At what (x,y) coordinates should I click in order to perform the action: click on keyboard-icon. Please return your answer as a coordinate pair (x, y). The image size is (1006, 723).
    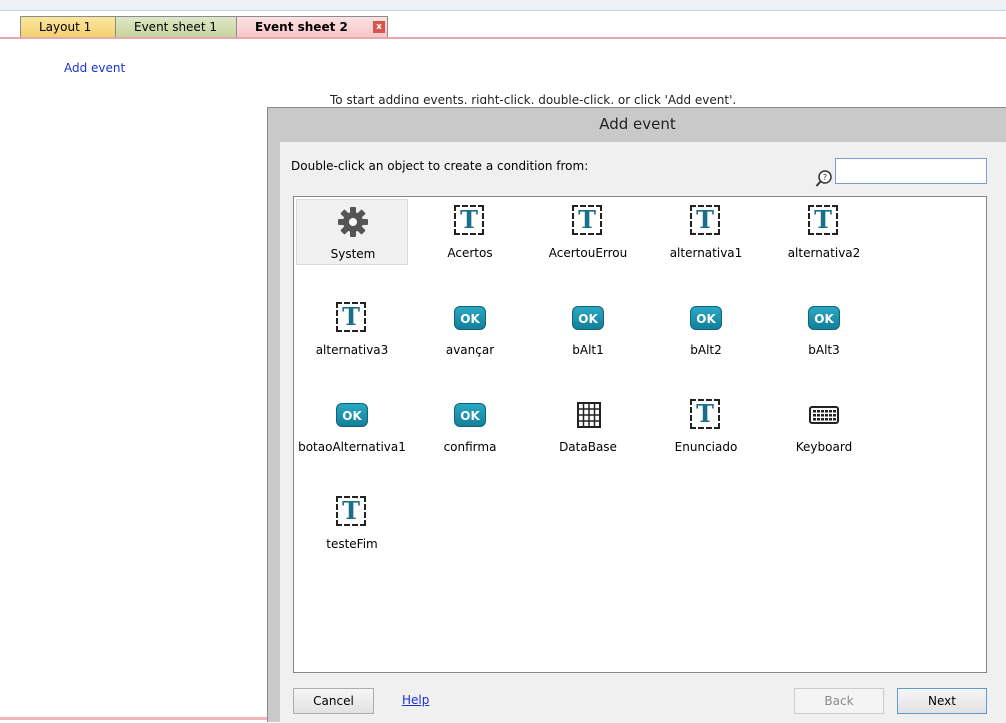
    Looking at the image, I should click on (824, 415).